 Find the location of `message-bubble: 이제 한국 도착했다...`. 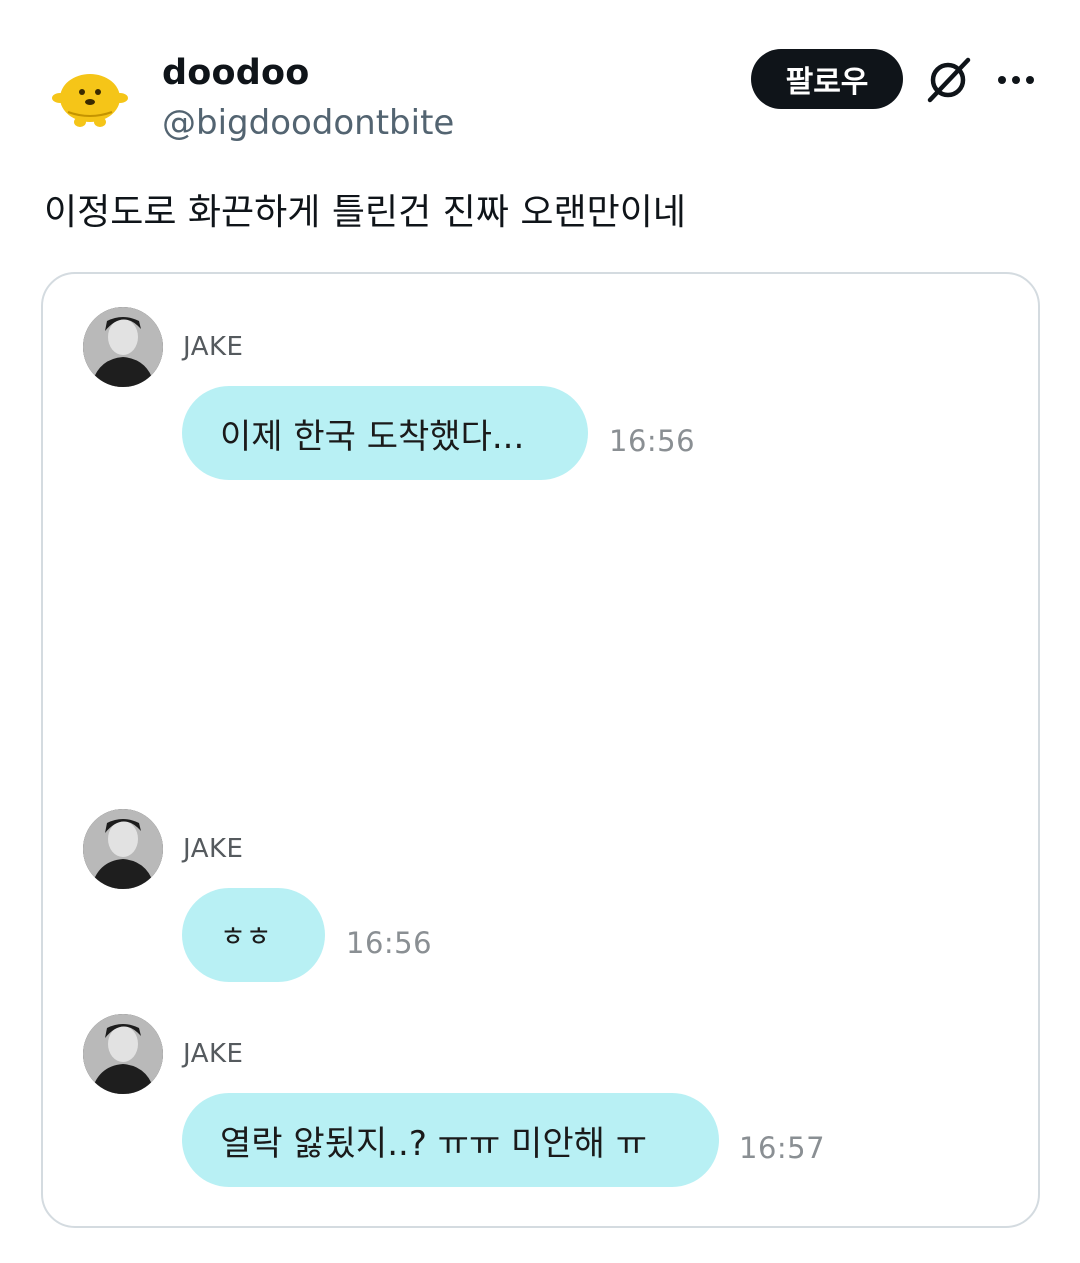

message-bubble: 이제 한국 도착했다... is located at coordinates (385, 433).